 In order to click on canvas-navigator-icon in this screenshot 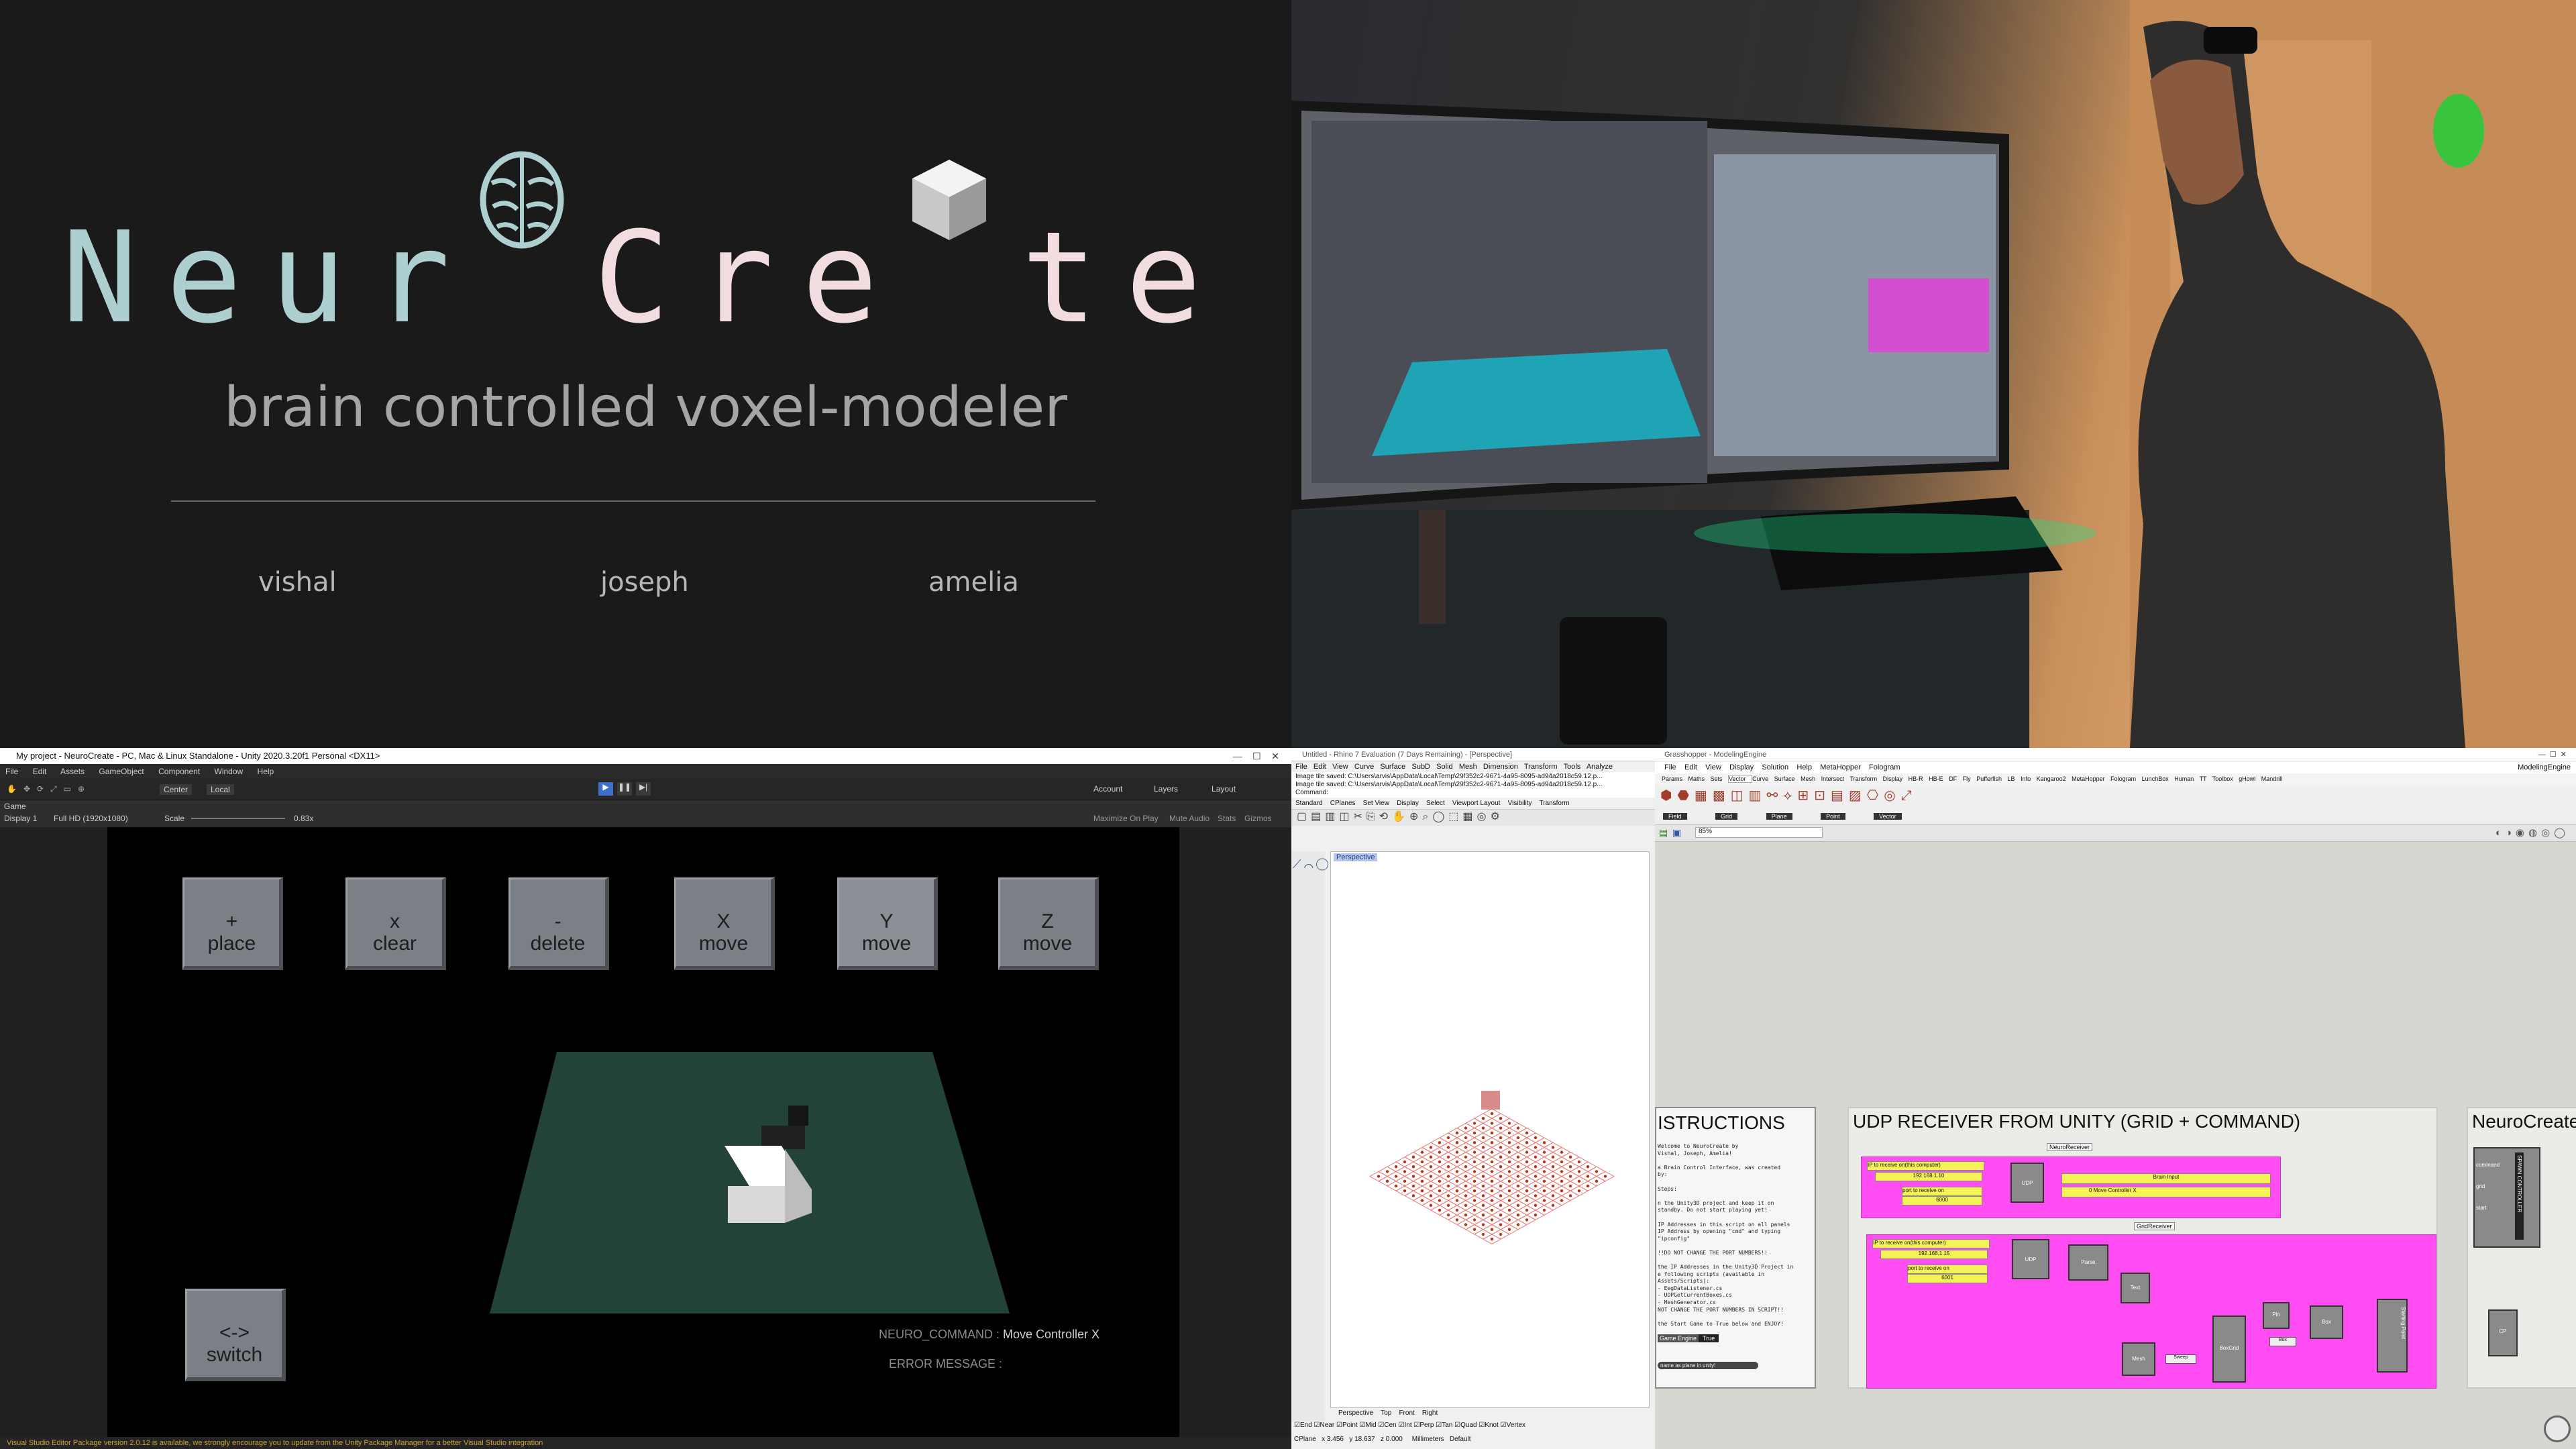, I will do `click(2557, 1428)`.